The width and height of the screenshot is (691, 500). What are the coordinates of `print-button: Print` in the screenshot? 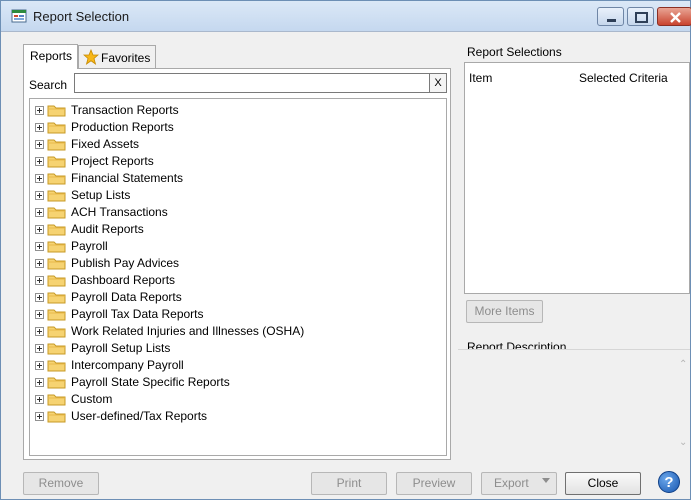 It's located at (349, 483).